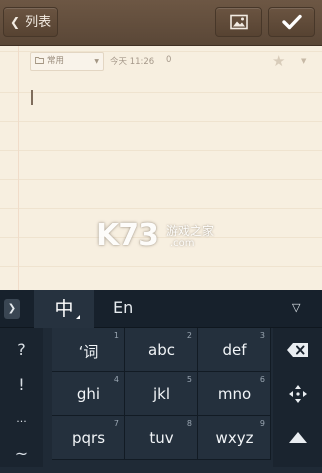  What do you see at coordinates (21, 349) in the screenshot?
I see `symbol-key-question: ?` at bounding box center [21, 349].